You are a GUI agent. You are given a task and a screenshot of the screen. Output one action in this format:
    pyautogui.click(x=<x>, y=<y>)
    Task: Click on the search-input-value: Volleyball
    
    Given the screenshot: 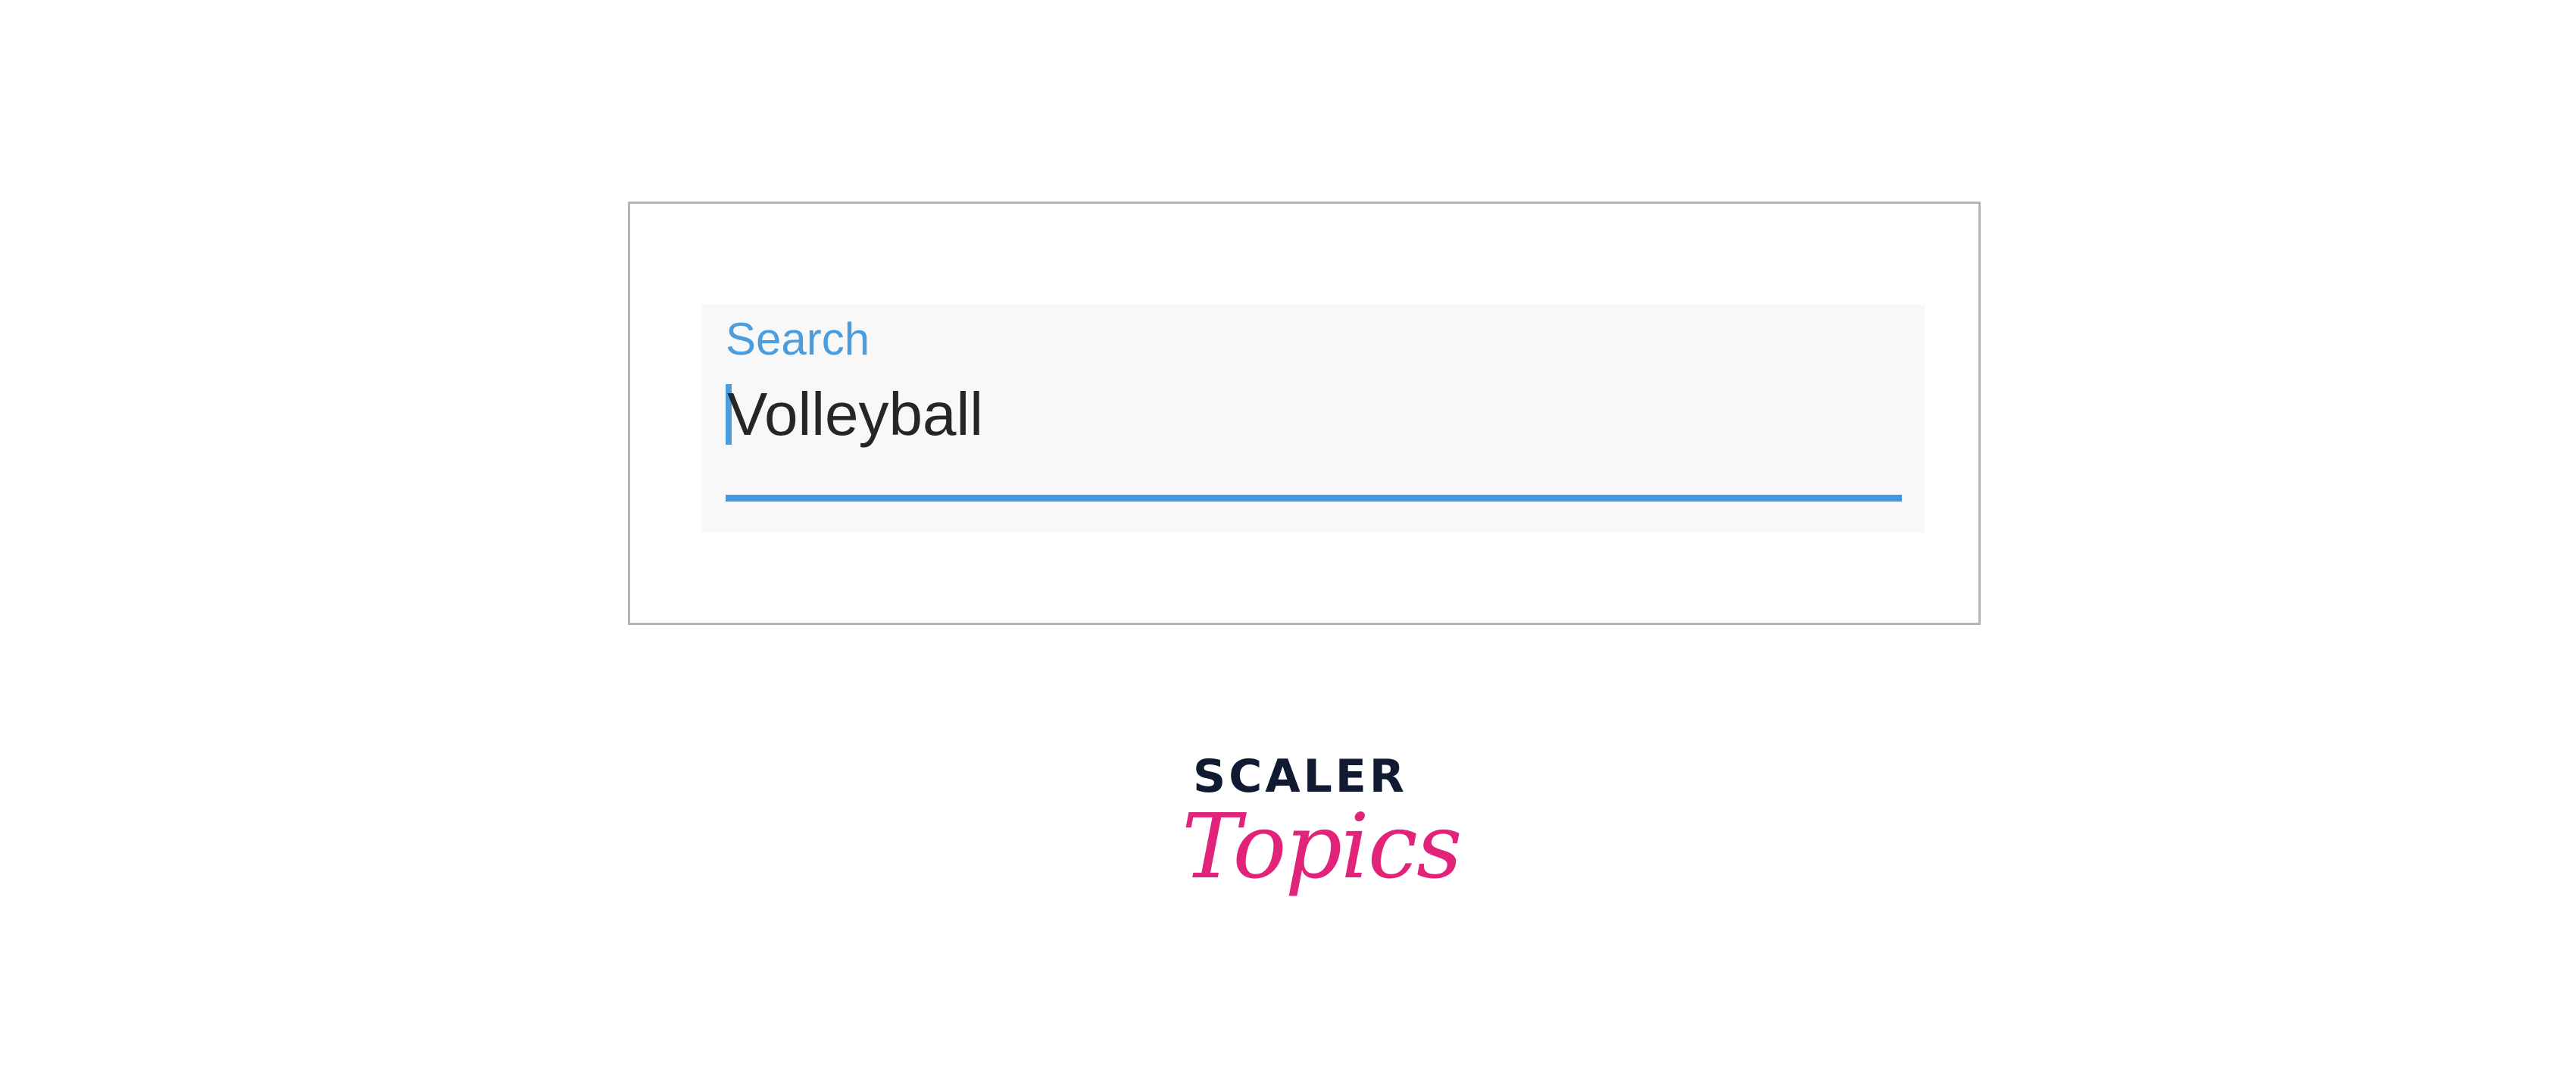 What is the action you would take?
    pyautogui.click(x=856, y=414)
    